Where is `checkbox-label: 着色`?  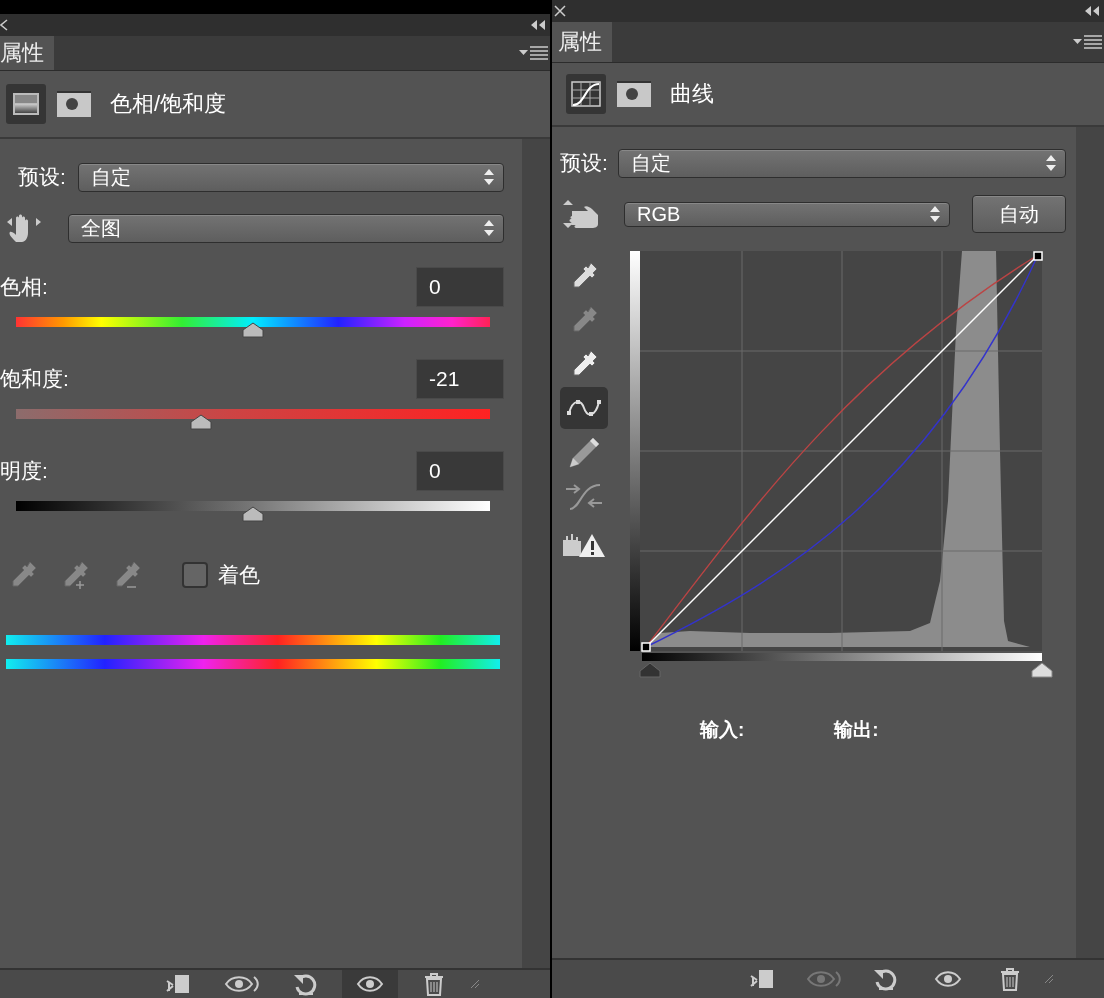 checkbox-label: 着色 is located at coordinates (239, 575).